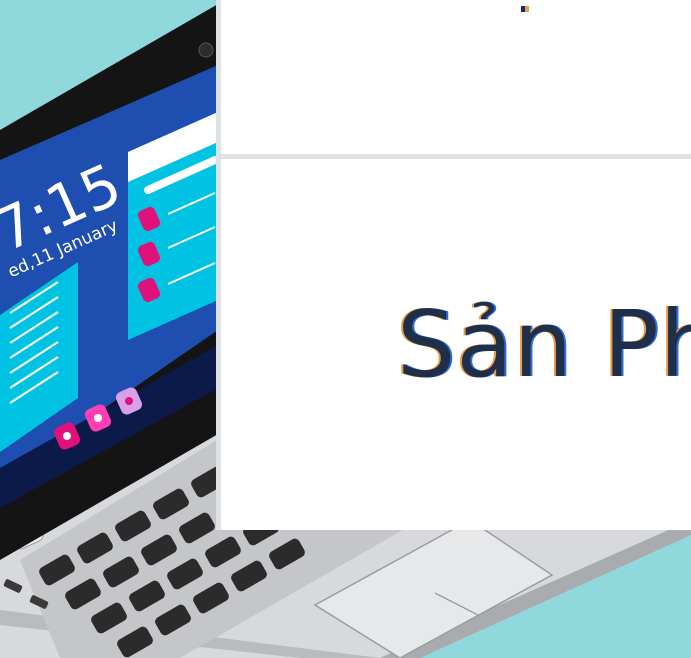  What do you see at coordinates (206, 50) in the screenshot?
I see `webcam-icon` at bounding box center [206, 50].